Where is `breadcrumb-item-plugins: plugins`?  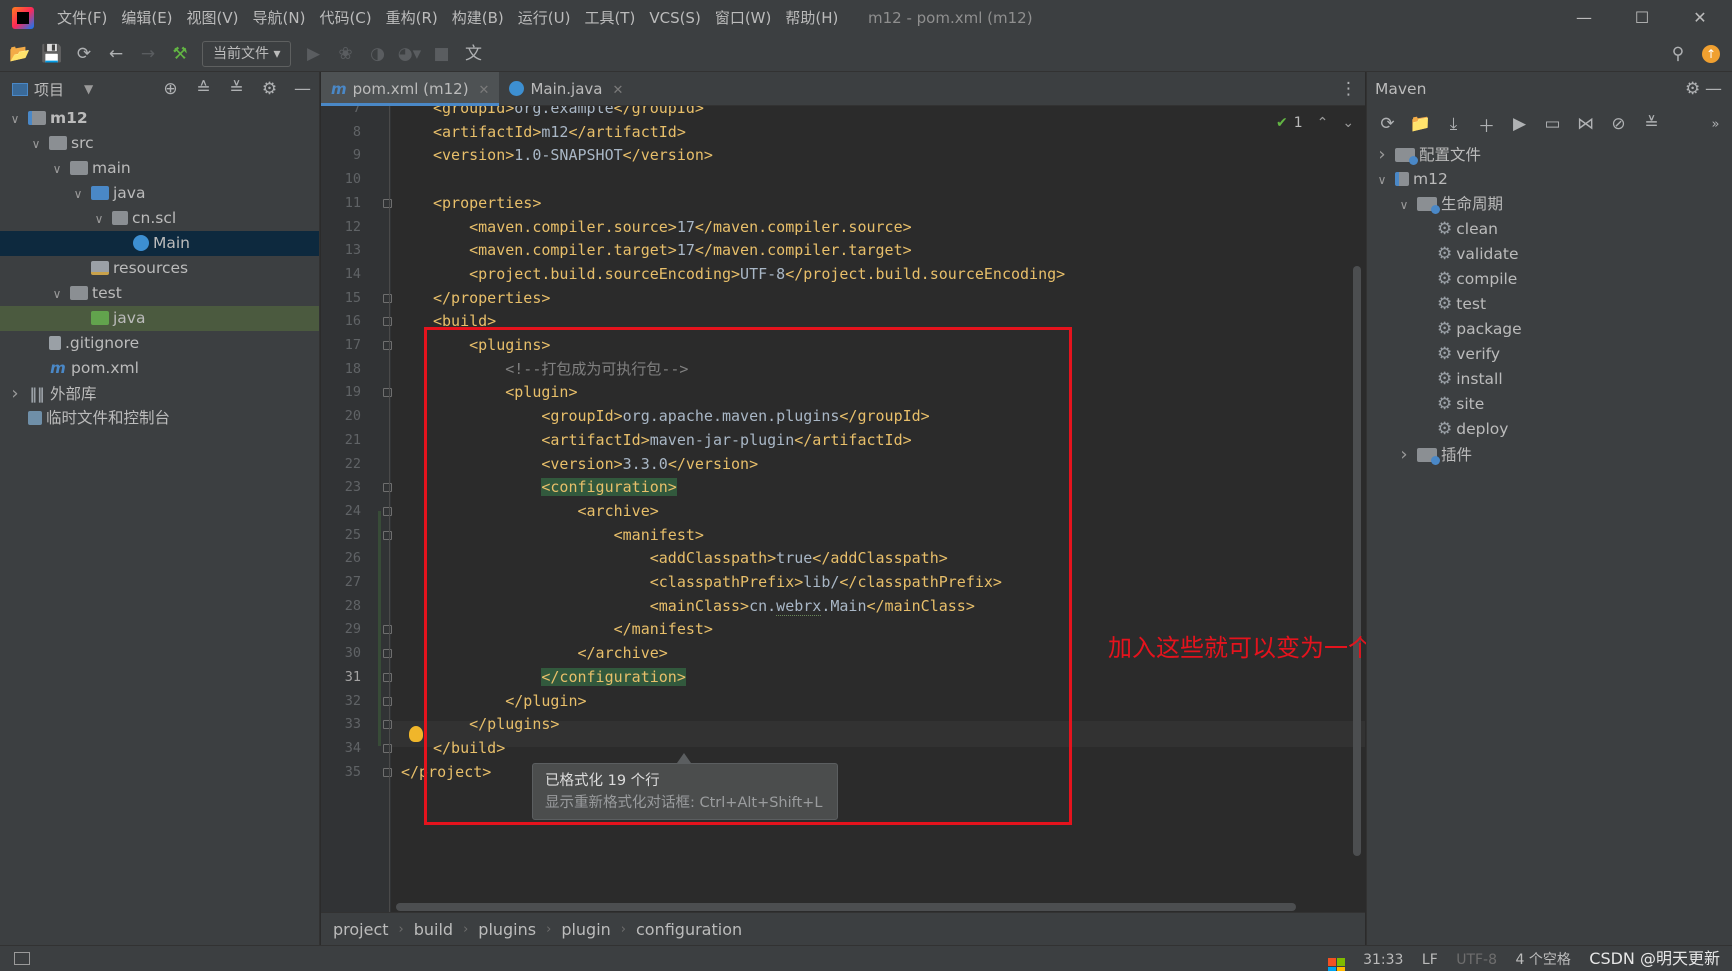 breadcrumb-item-plugins: plugins is located at coordinates (507, 929).